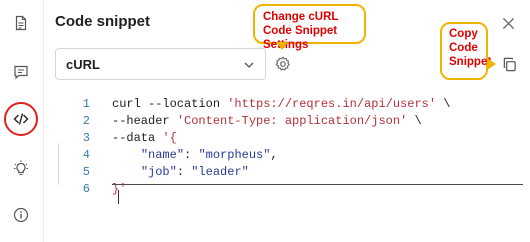 The height and width of the screenshot is (242, 530). I want to click on line-number: 5, so click(86, 172).